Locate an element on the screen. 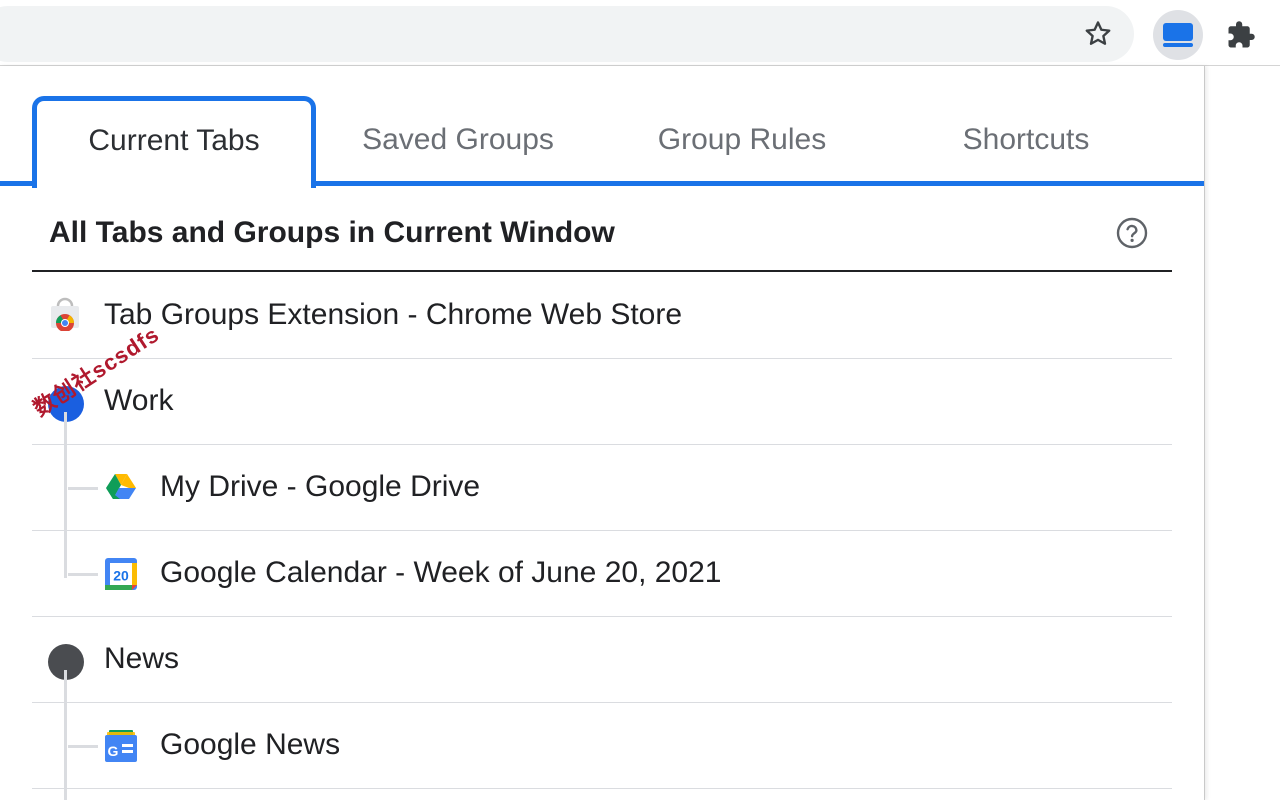  section-title: All Tabs and Groups in Current Window is located at coordinates (332, 232).